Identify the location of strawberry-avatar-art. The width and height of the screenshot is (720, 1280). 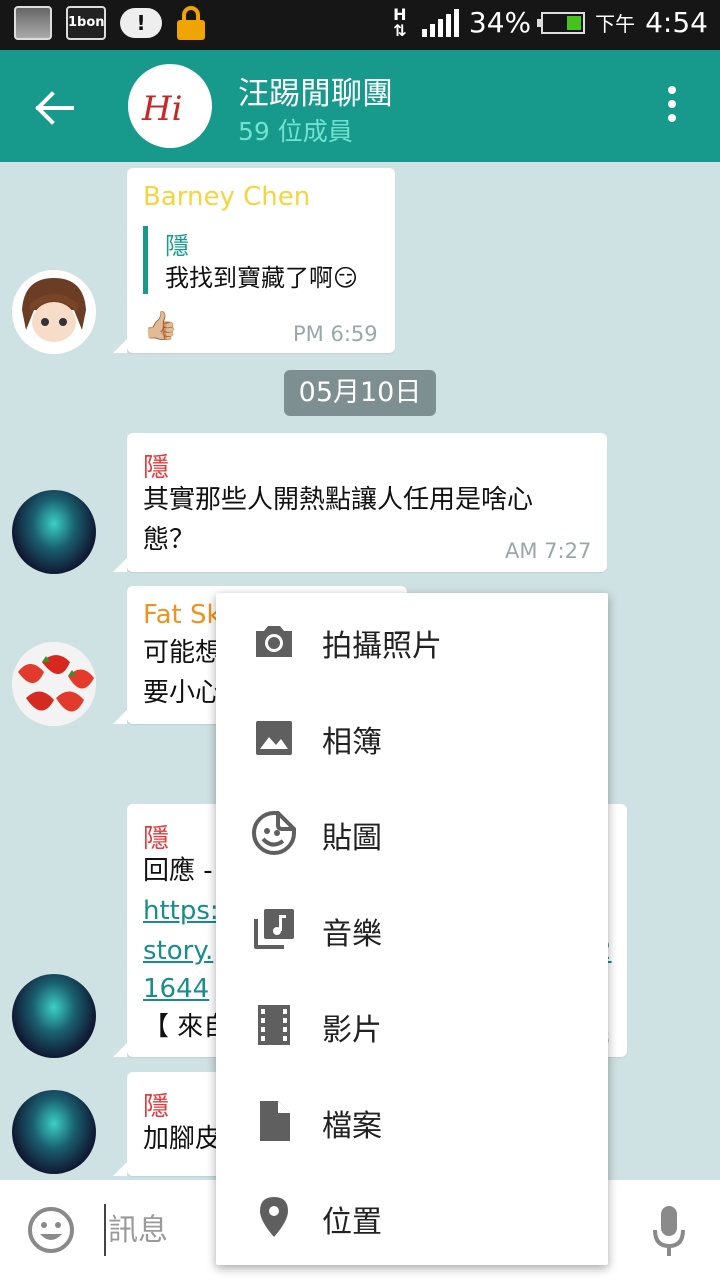
(54, 684).